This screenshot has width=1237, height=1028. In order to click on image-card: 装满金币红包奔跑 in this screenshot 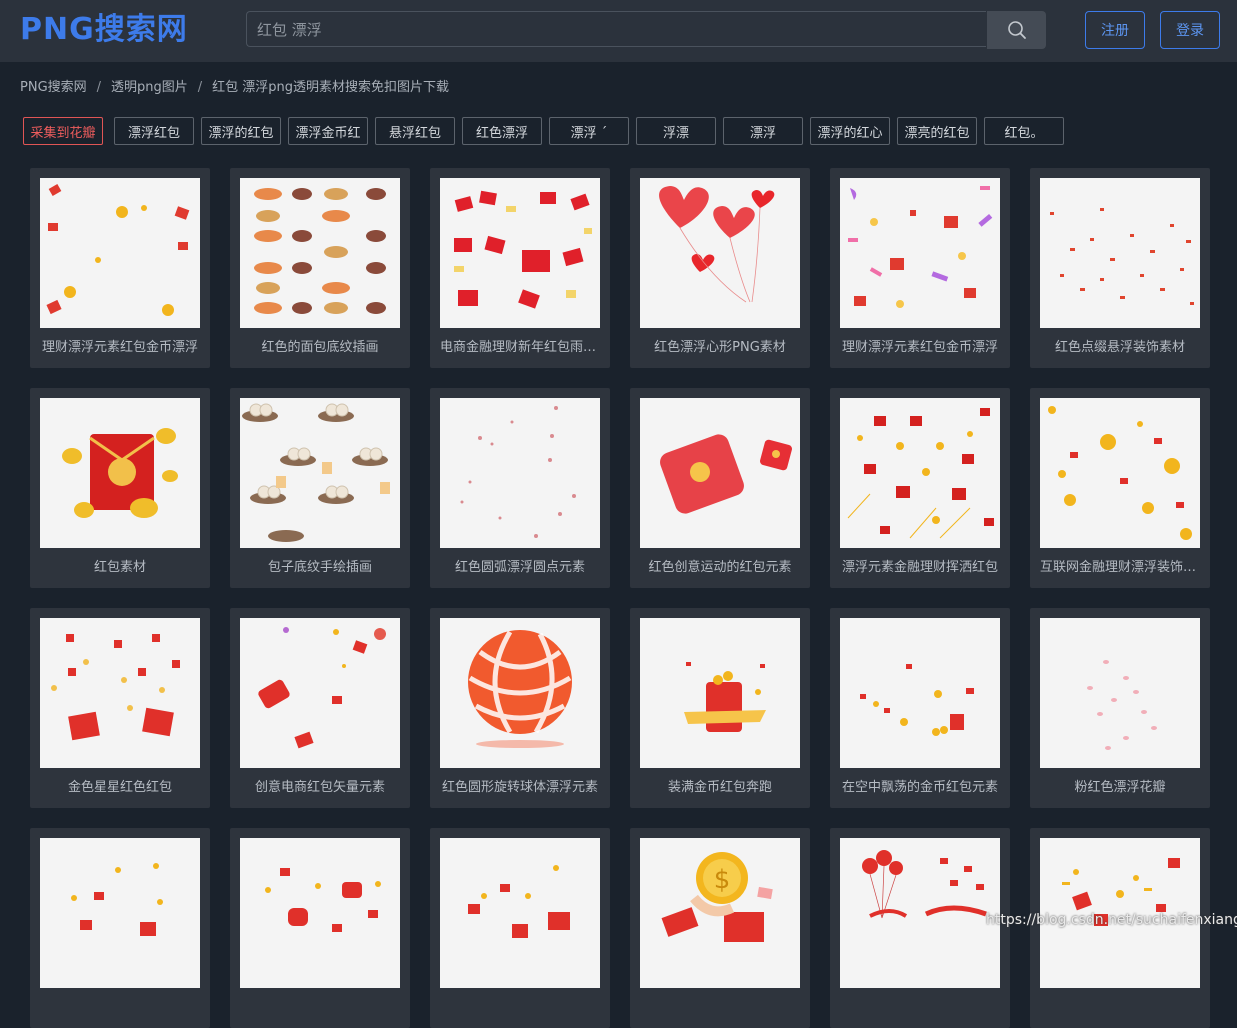, I will do `click(720, 708)`.